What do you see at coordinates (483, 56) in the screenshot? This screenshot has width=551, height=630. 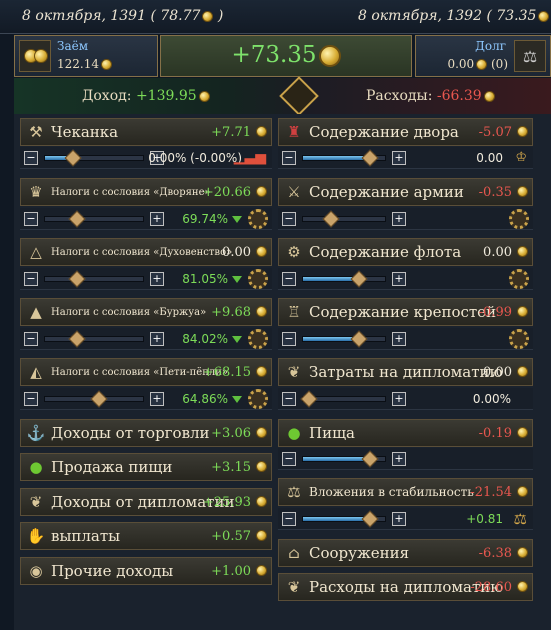 I see `debt-panel: Долг 0.00 (0) ⚖` at bounding box center [483, 56].